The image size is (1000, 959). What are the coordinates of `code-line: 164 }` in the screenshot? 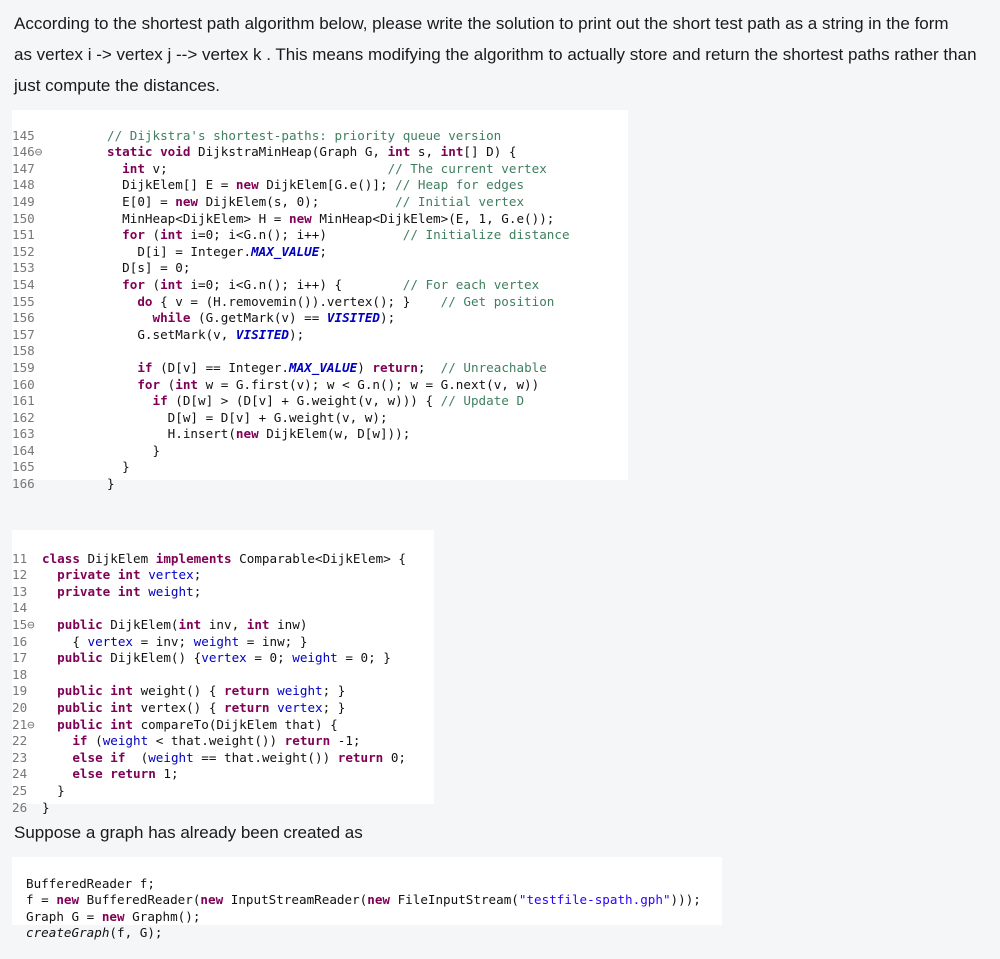 It's located at (86, 450).